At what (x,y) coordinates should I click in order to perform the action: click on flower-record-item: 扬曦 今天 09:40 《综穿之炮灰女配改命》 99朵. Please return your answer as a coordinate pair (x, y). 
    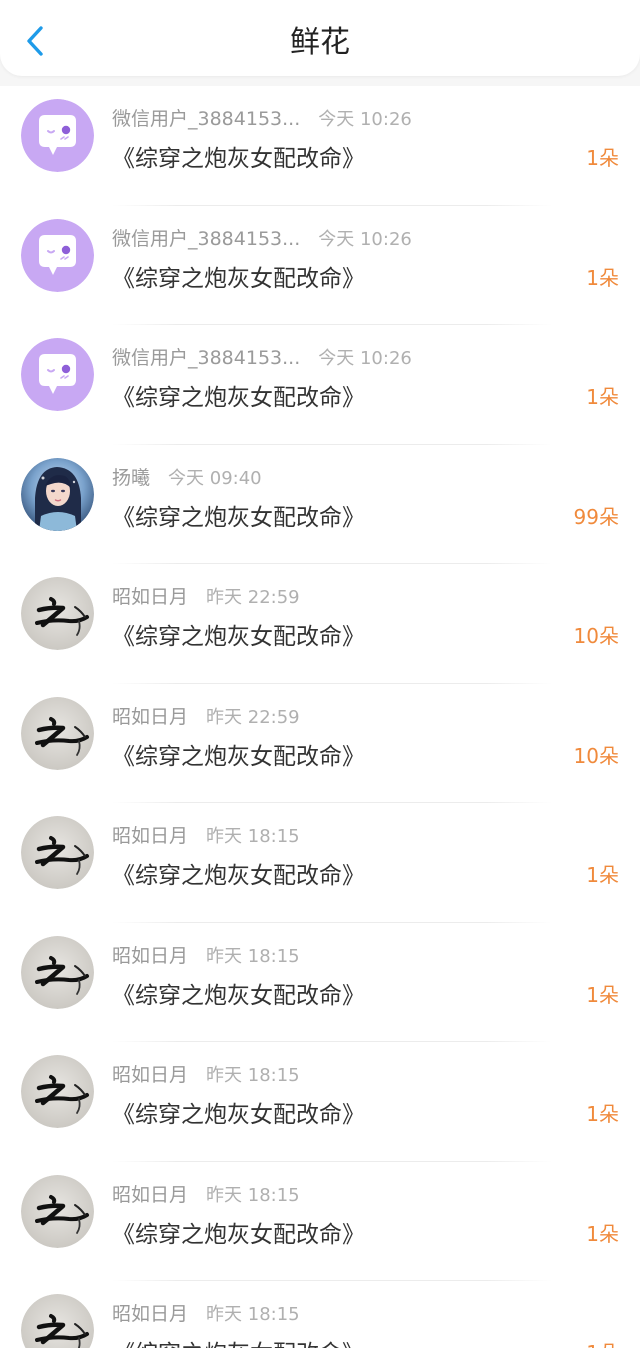
    Looking at the image, I should click on (320, 504).